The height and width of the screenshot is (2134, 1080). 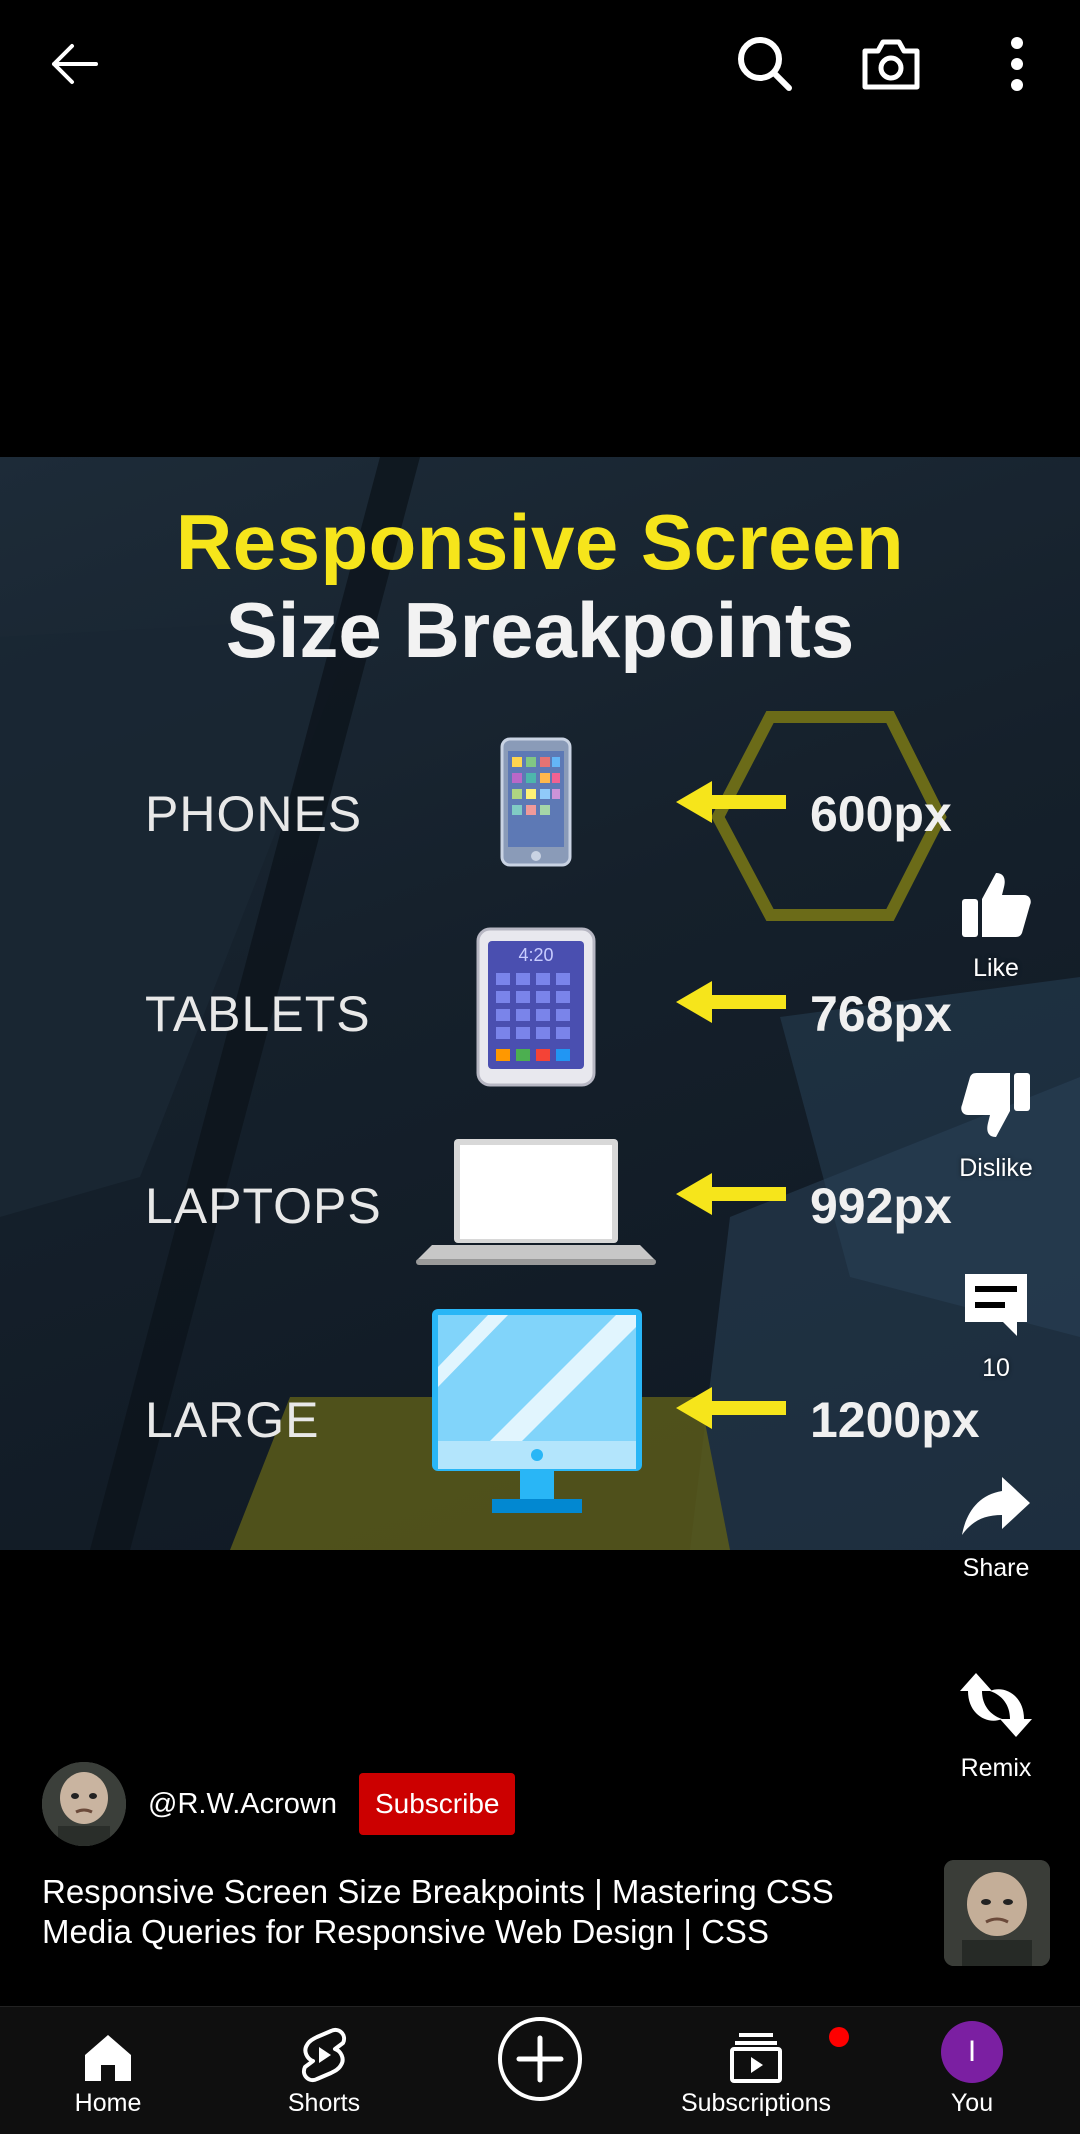 I want to click on more-options-button, so click(x=1017, y=64).